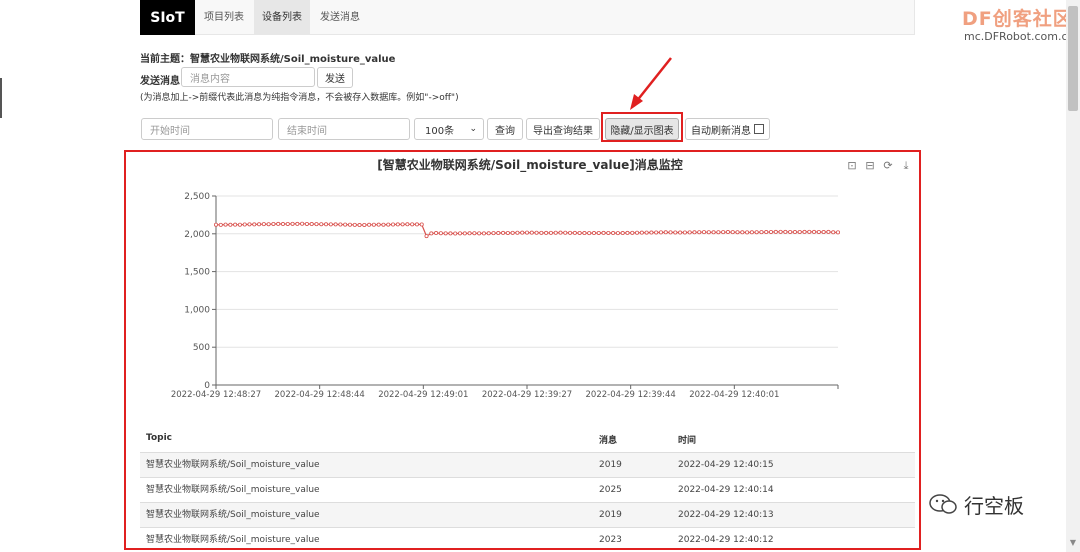 The image size is (1080, 552). Describe the element at coordinates (727, 129) in the screenshot. I see `auto-refresh-toggle: 自动刷新消息` at that location.